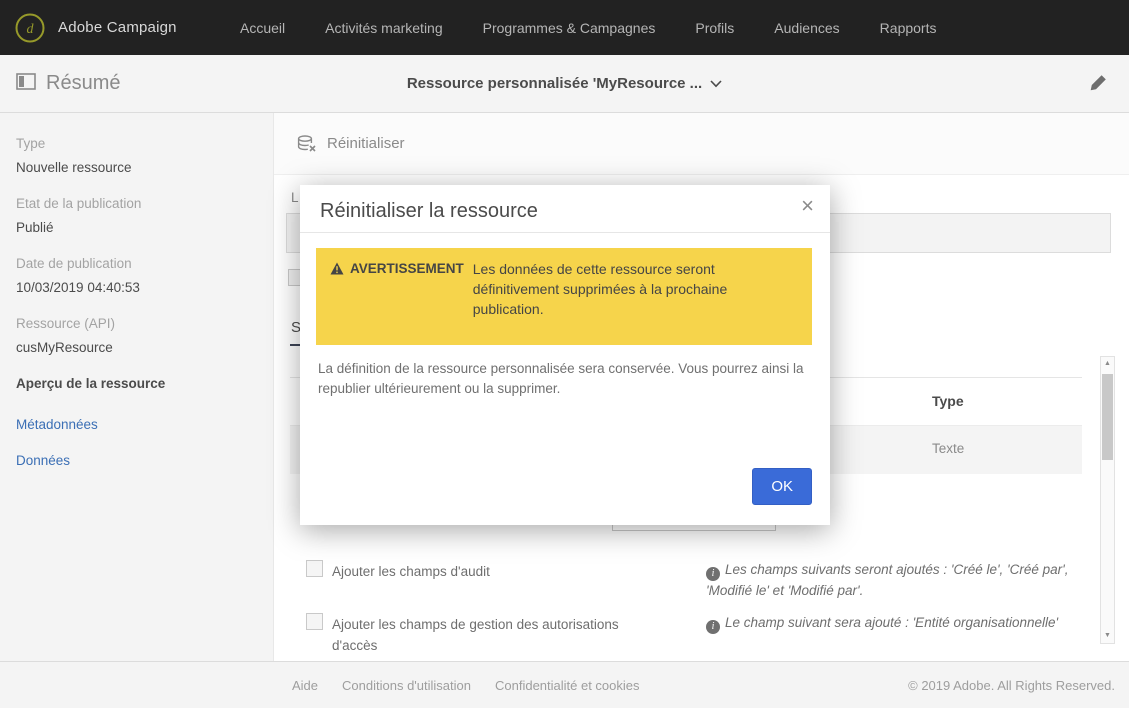  What do you see at coordinates (1107, 500) in the screenshot?
I see `vertical-scrollbar: ▲ ▼` at bounding box center [1107, 500].